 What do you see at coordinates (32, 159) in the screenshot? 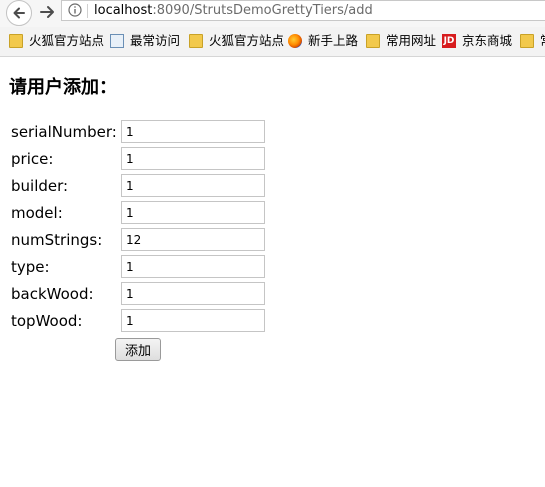
I see `price-label: price:` at bounding box center [32, 159].